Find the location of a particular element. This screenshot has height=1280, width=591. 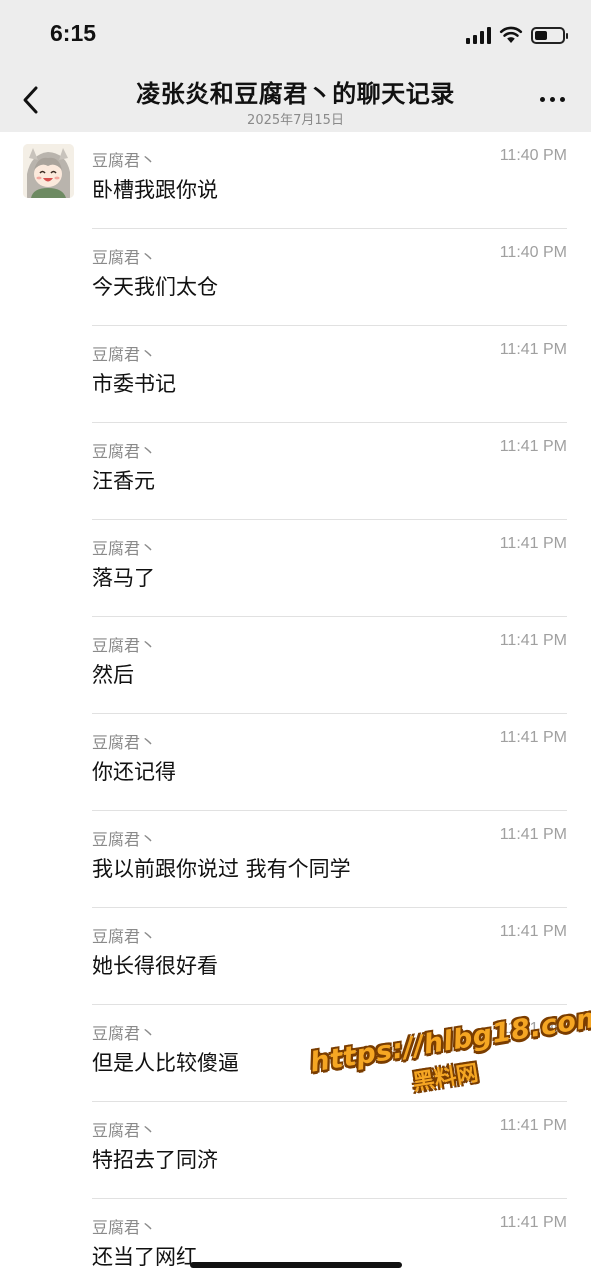

message-text: 汪香元 is located at coordinates (123, 481).